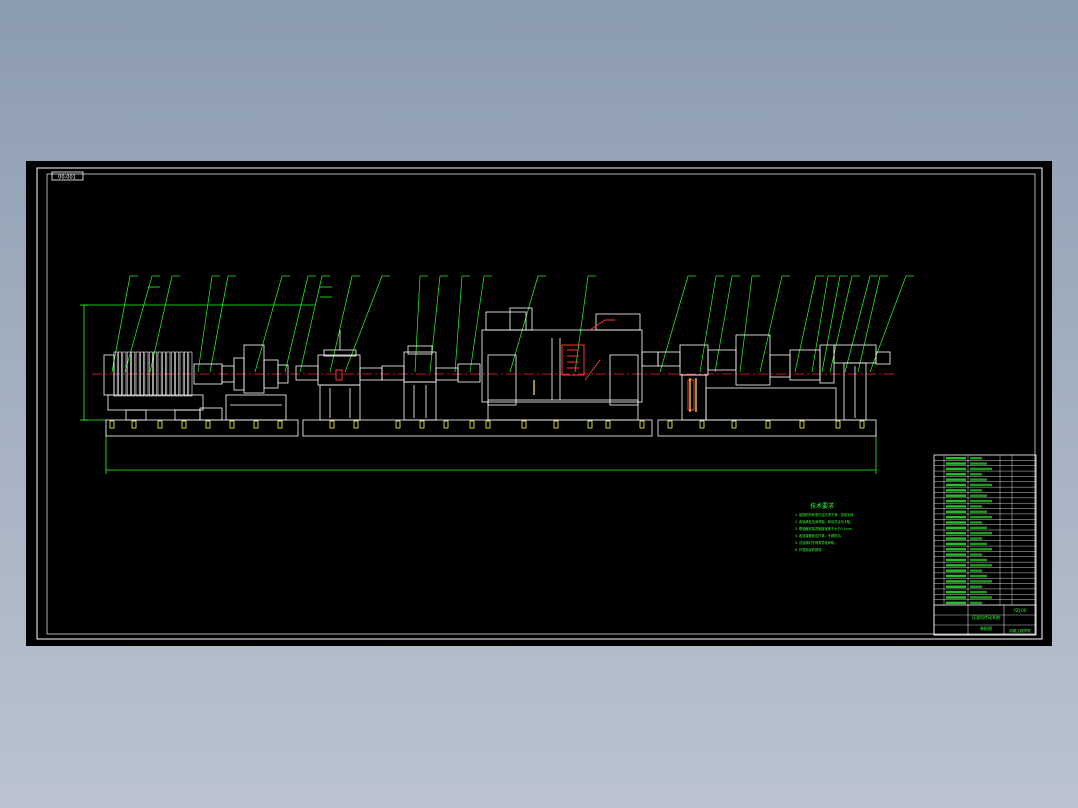 This screenshot has width=1078, height=808. I want to click on notes-title: 技术要求, so click(822, 506).